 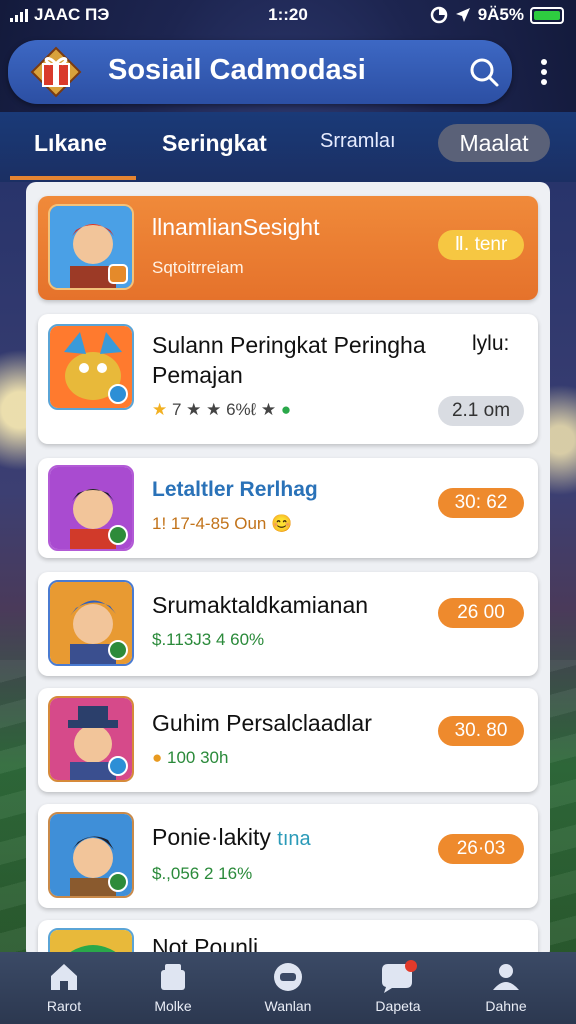 What do you see at coordinates (202, 873) in the screenshot?
I see `player-meta: $.,056 2 16%` at bounding box center [202, 873].